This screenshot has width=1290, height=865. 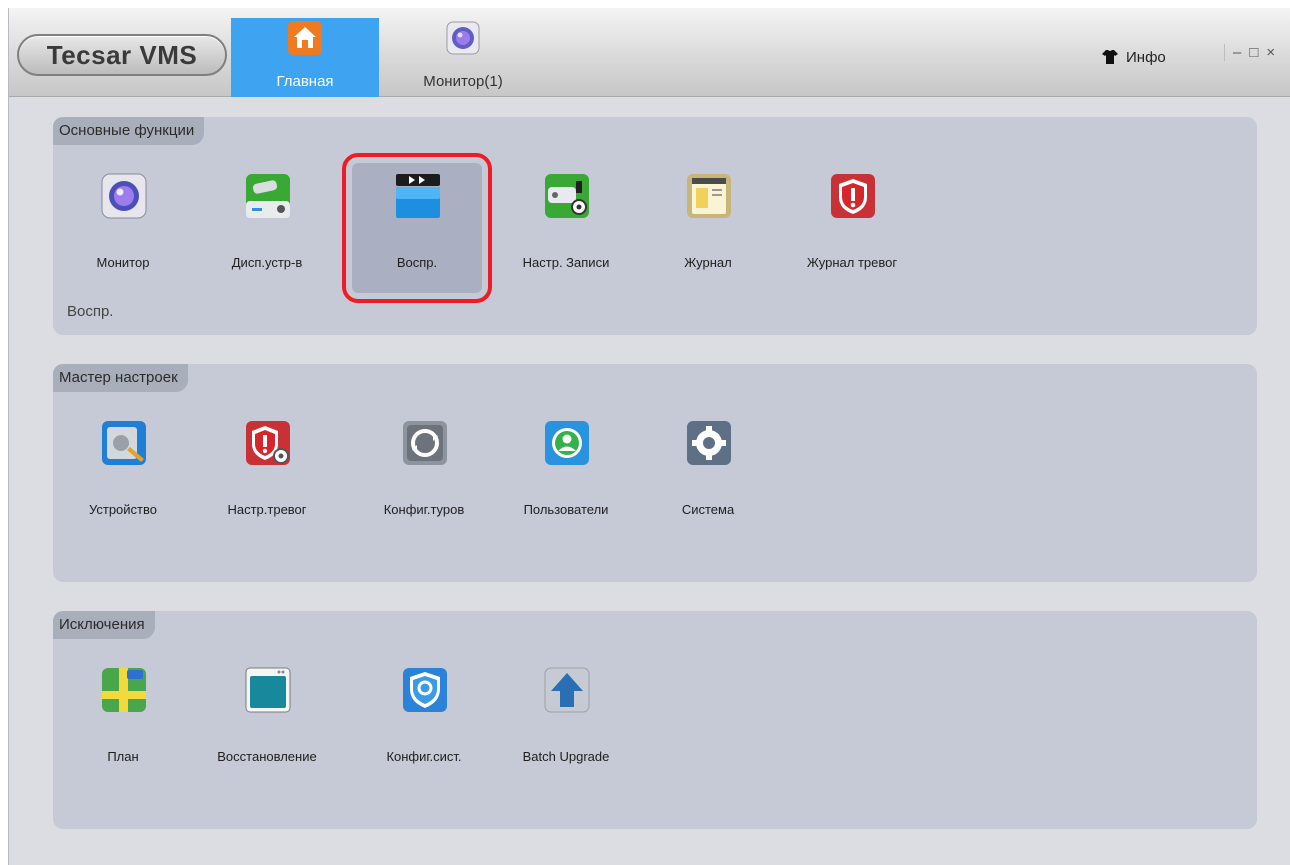 What do you see at coordinates (853, 196) in the screenshot?
I see `alarm-shield-icon` at bounding box center [853, 196].